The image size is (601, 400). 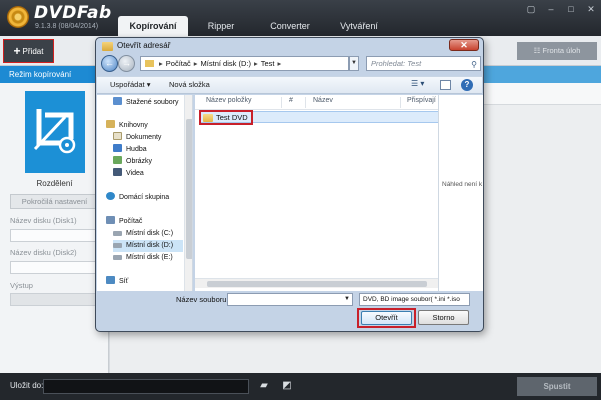 I want to click on disc2-name-input, so click(x=57, y=267).